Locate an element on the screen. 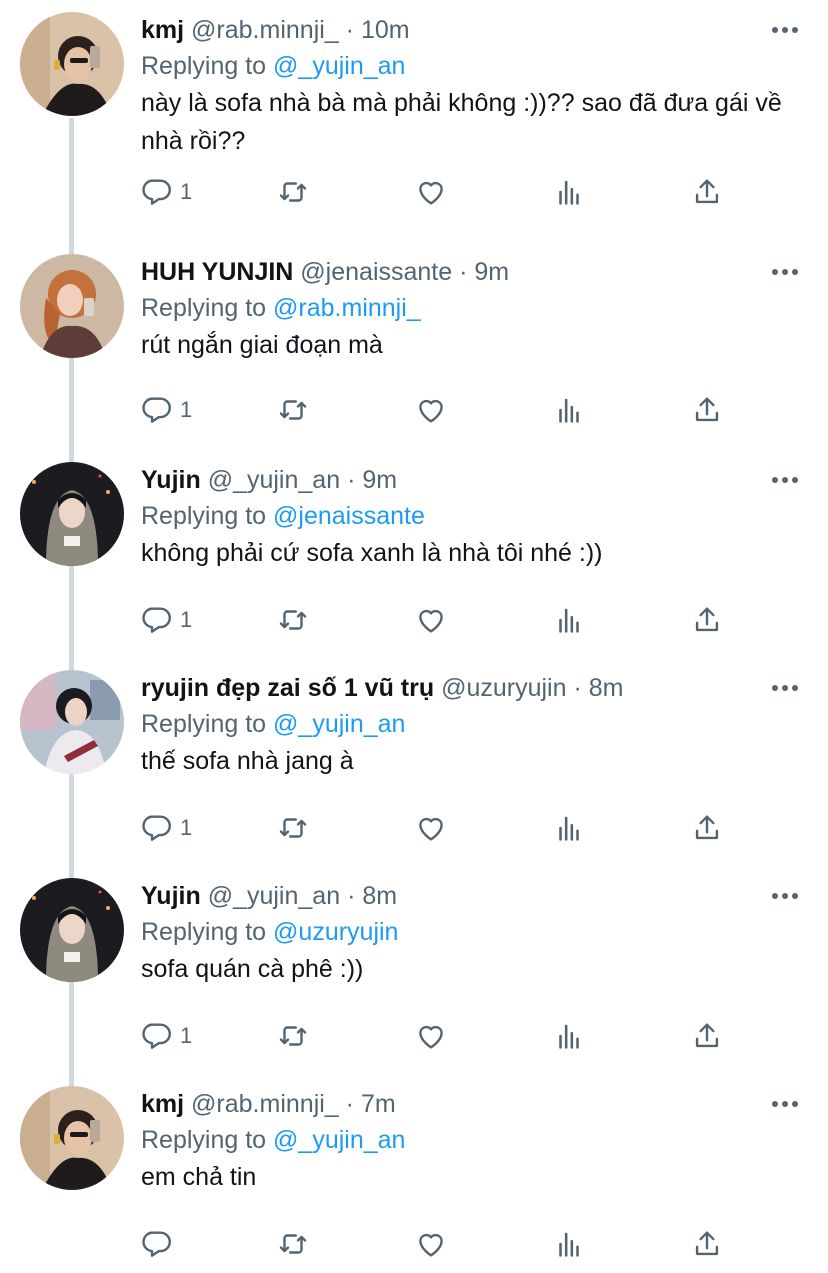  timestamp: 10m is located at coordinates (385, 30).